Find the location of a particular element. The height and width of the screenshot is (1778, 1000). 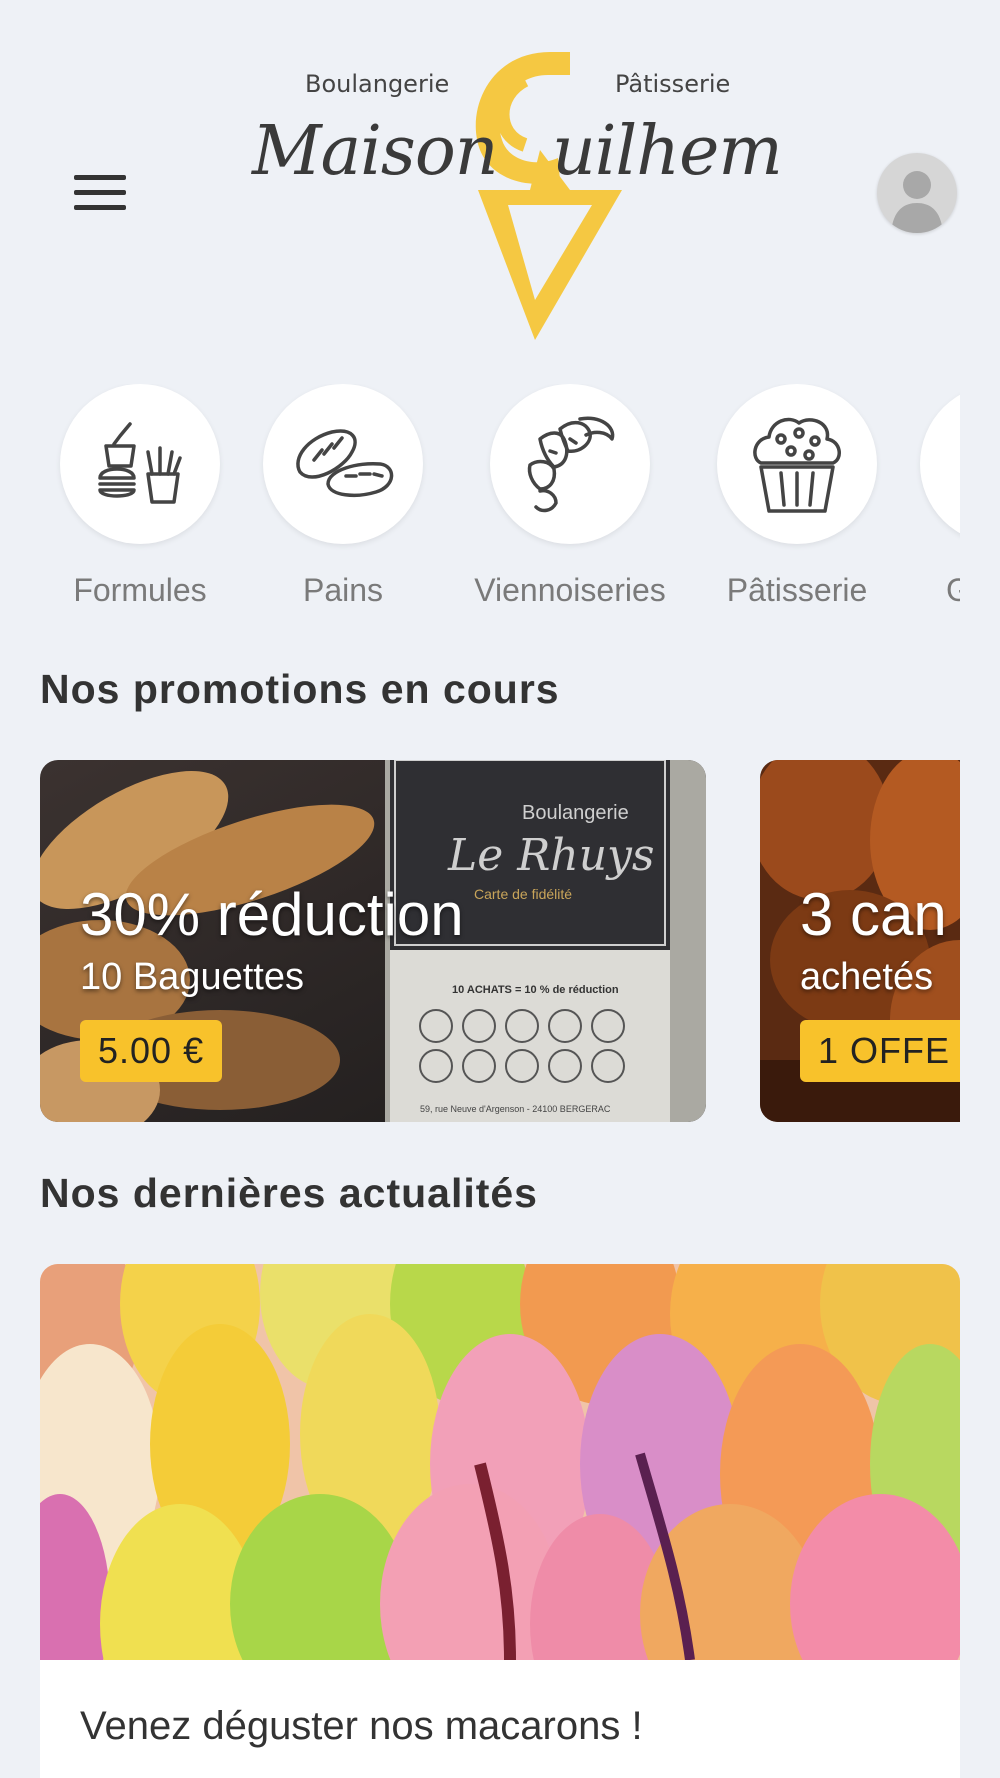

category-label: Viennoiseries is located at coordinates (570, 590).